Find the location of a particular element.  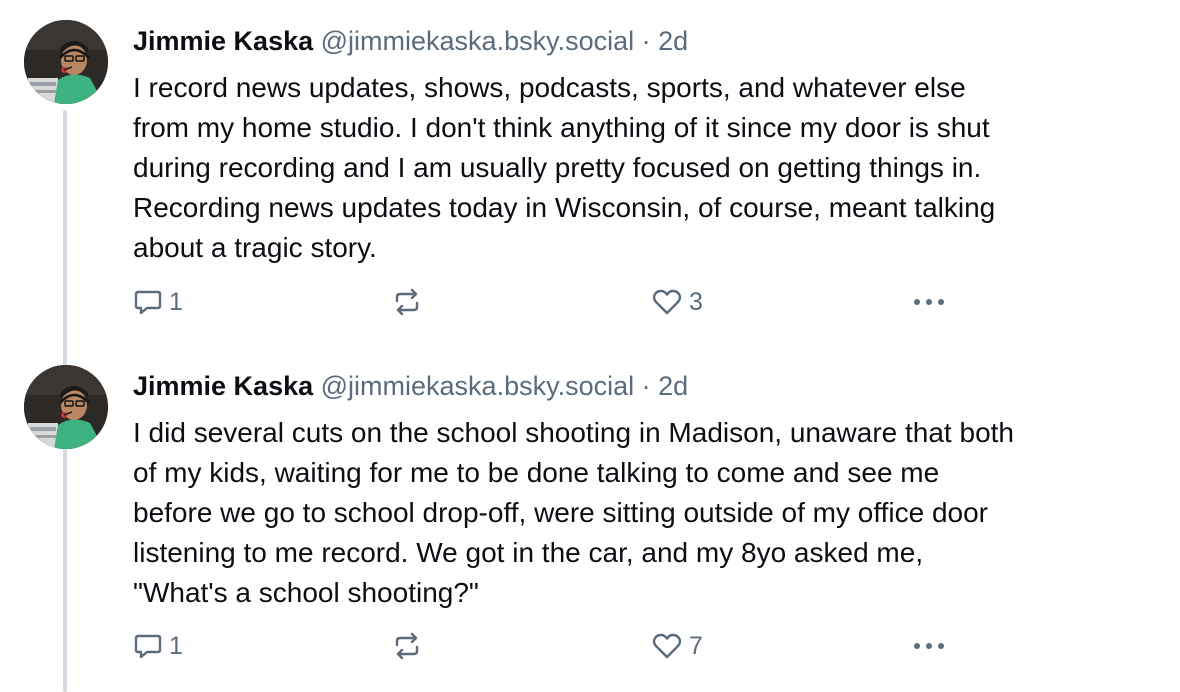

post-actions: 1 7 is located at coordinates (553, 646).